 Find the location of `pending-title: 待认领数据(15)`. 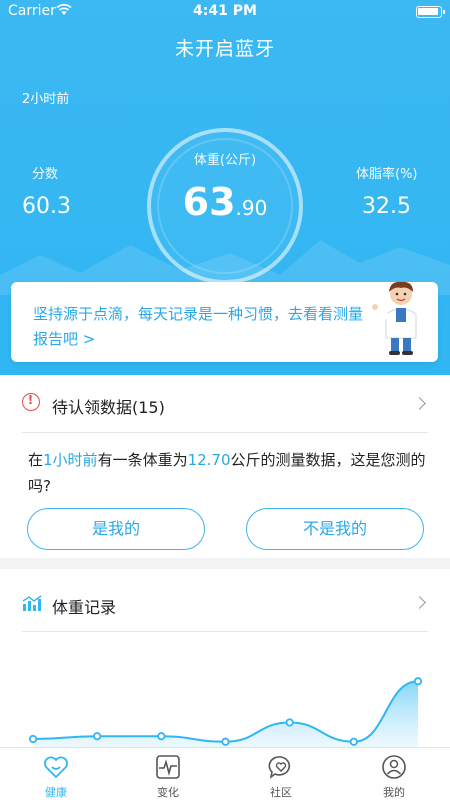

pending-title: 待认领数据(15) is located at coordinates (108, 406).